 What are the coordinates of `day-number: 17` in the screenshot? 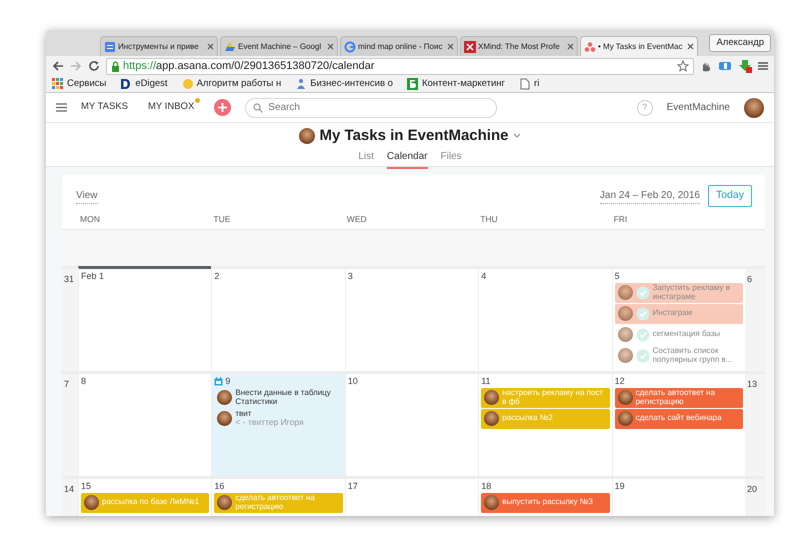 It's located at (353, 486).